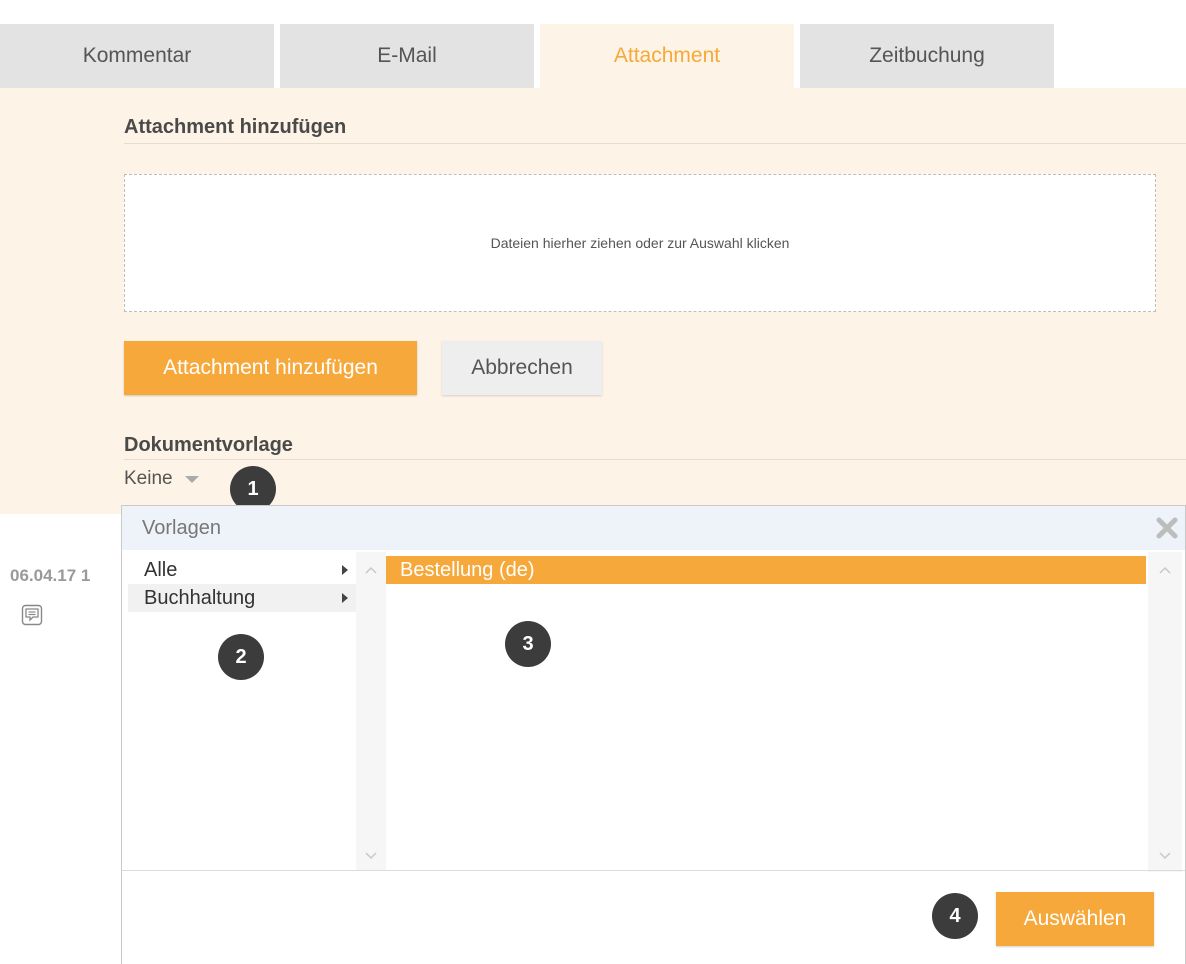  What do you see at coordinates (242, 712) in the screenshot?
I see `category-list: Alle Buchhaltung` at bounding box center [242, 712].